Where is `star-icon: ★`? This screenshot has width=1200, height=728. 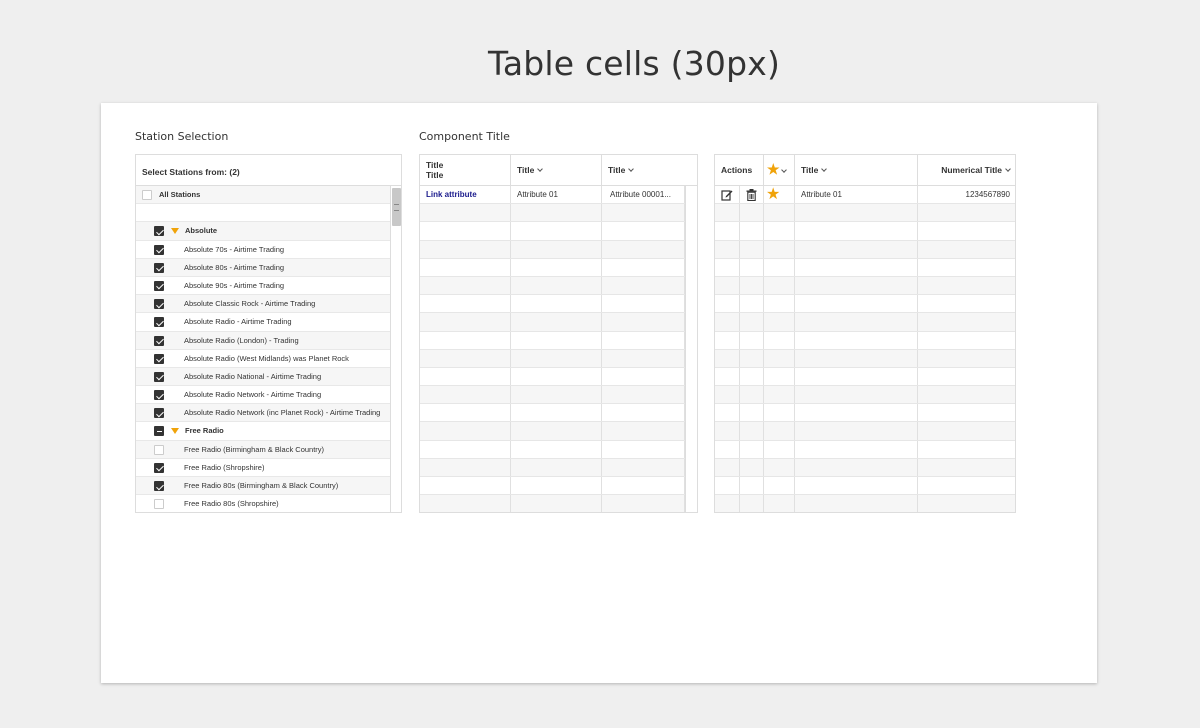
star-icon: ★ is located at coordinates (773, 195).